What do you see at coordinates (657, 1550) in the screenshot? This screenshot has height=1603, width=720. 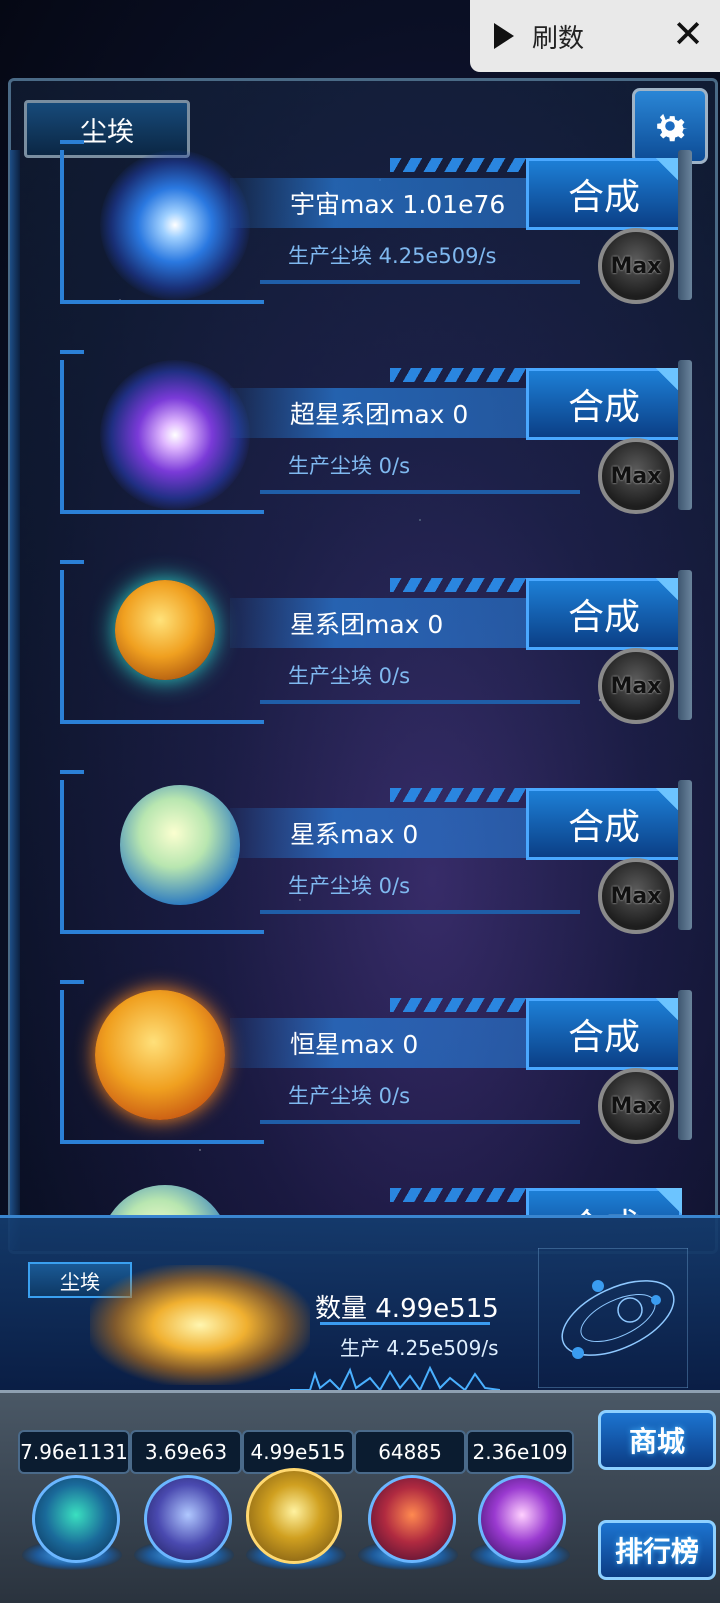 I see `leaderboard-button: 排行榜` at bounding box center [657, 1550].